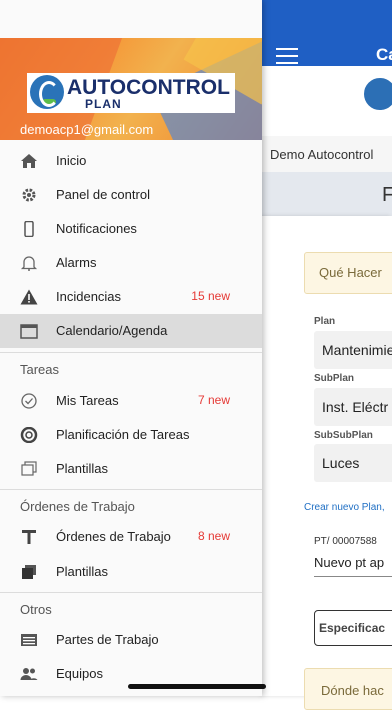 The width and height of the screenshot is (392, 710). What do you see at coordinates (348, 689) in the screenshot?
I see `donde-hacer-section: Dónde hac` at bounding box center [348, 689].